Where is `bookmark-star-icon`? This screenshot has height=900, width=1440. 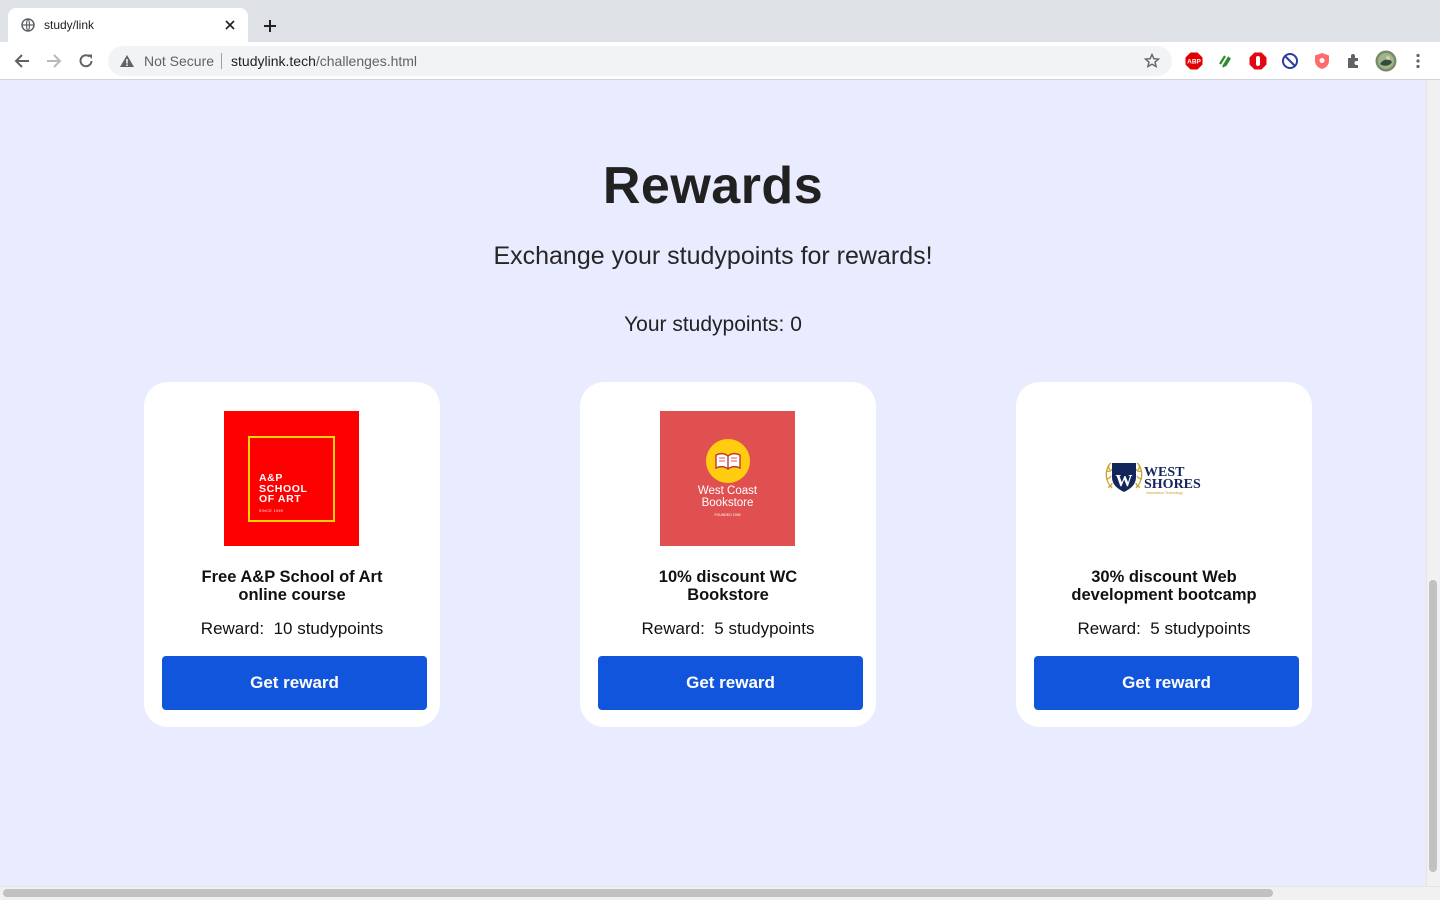
bookmark-star-icon is located at coordinates (1152, 61).